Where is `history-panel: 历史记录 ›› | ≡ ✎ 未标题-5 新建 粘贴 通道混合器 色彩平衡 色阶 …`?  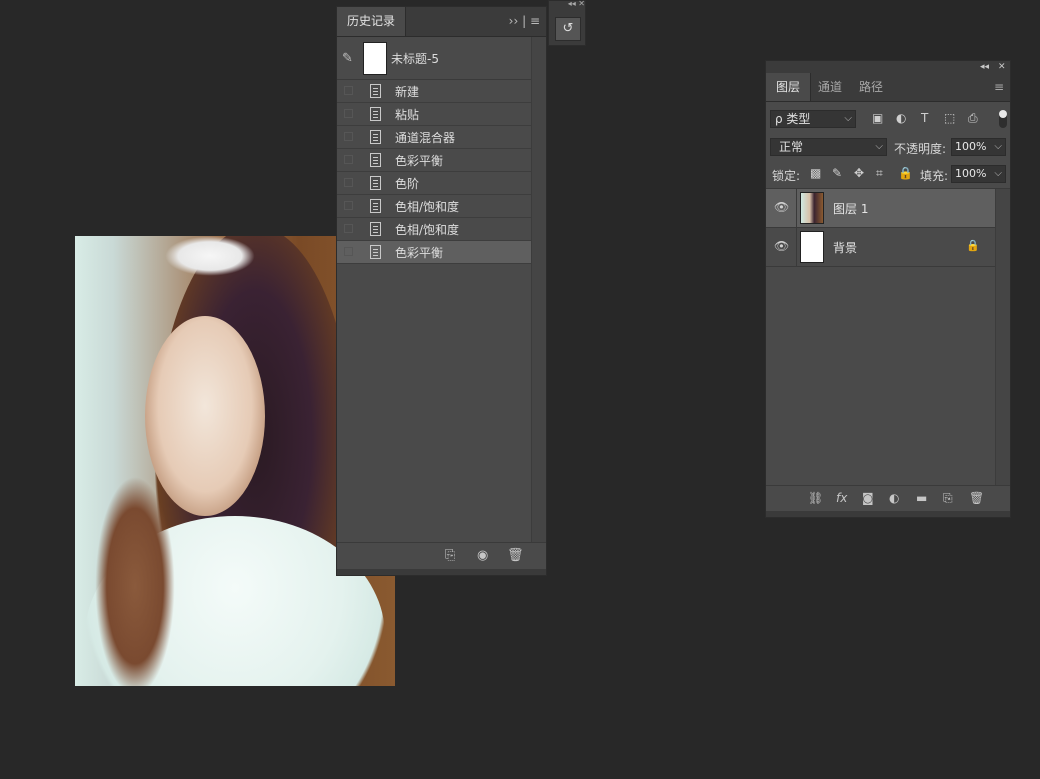
history-panel: 历史记录 ›› | ≡ ✎ 未标题-5 新建 粘贴 通道混合器 色彩平衡 色阶 … is located at coordinates (441, 291).